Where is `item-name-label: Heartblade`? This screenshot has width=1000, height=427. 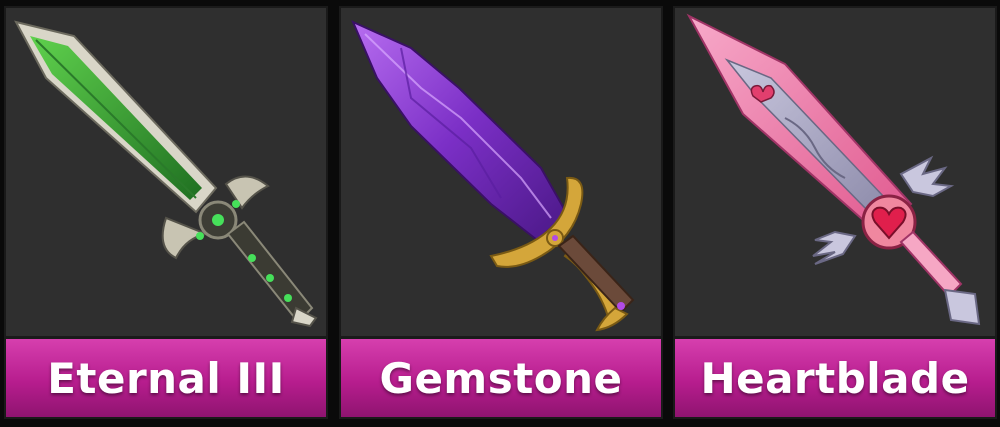
item-name-label: Heartblade is located at coordinates (835, 376).